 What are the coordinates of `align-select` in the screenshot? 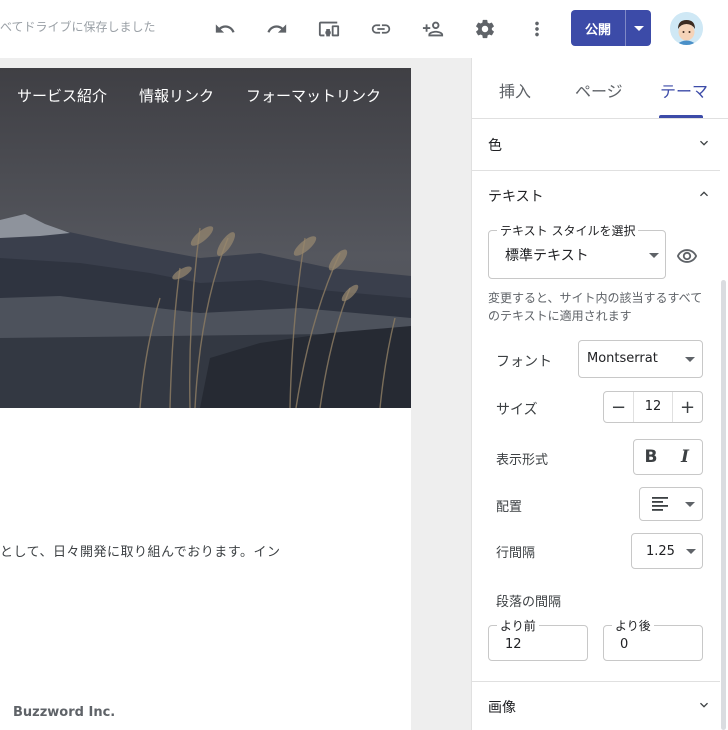 It's located at (671, 504).